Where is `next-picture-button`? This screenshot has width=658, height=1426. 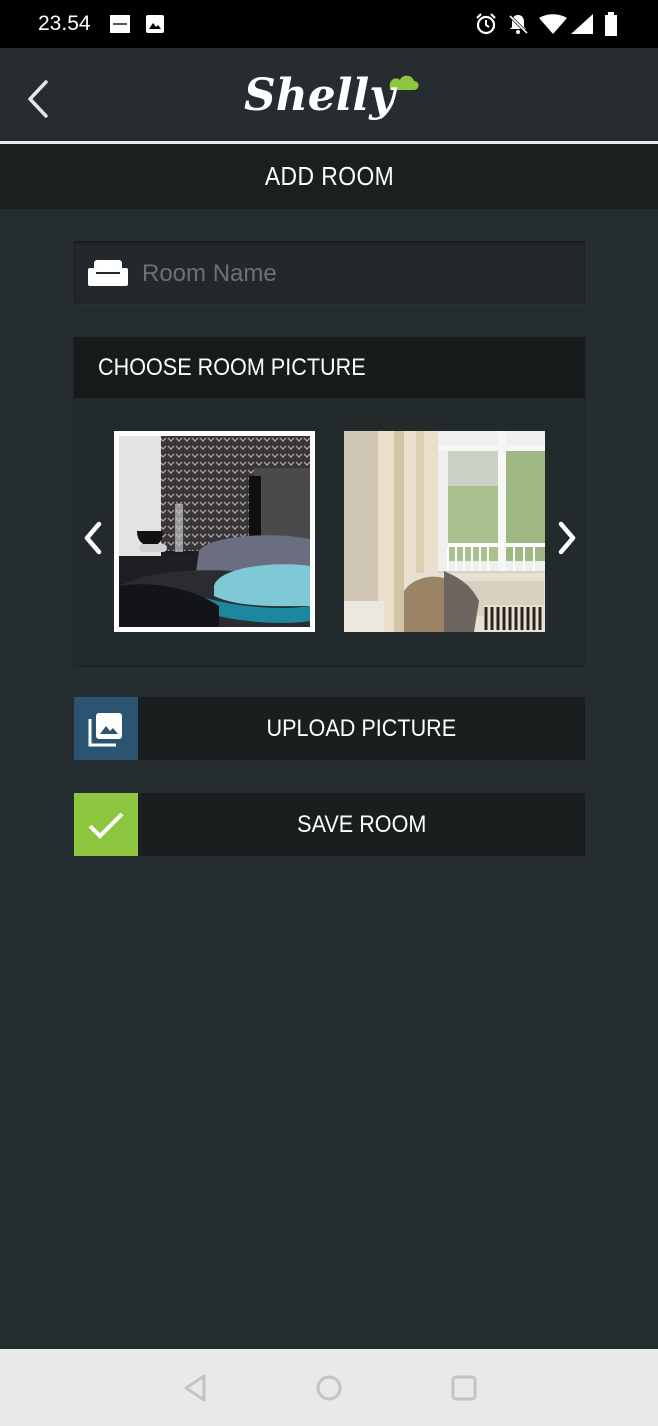
next-picture-button is located at coordinates (566, 538).